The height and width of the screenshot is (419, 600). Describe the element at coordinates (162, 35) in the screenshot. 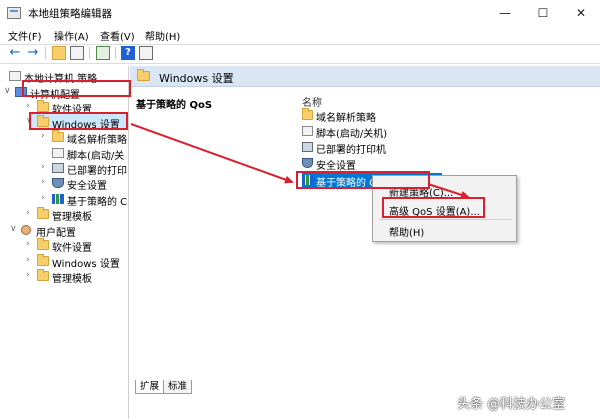

I see `menu-help: 帮助(H)` at that location.